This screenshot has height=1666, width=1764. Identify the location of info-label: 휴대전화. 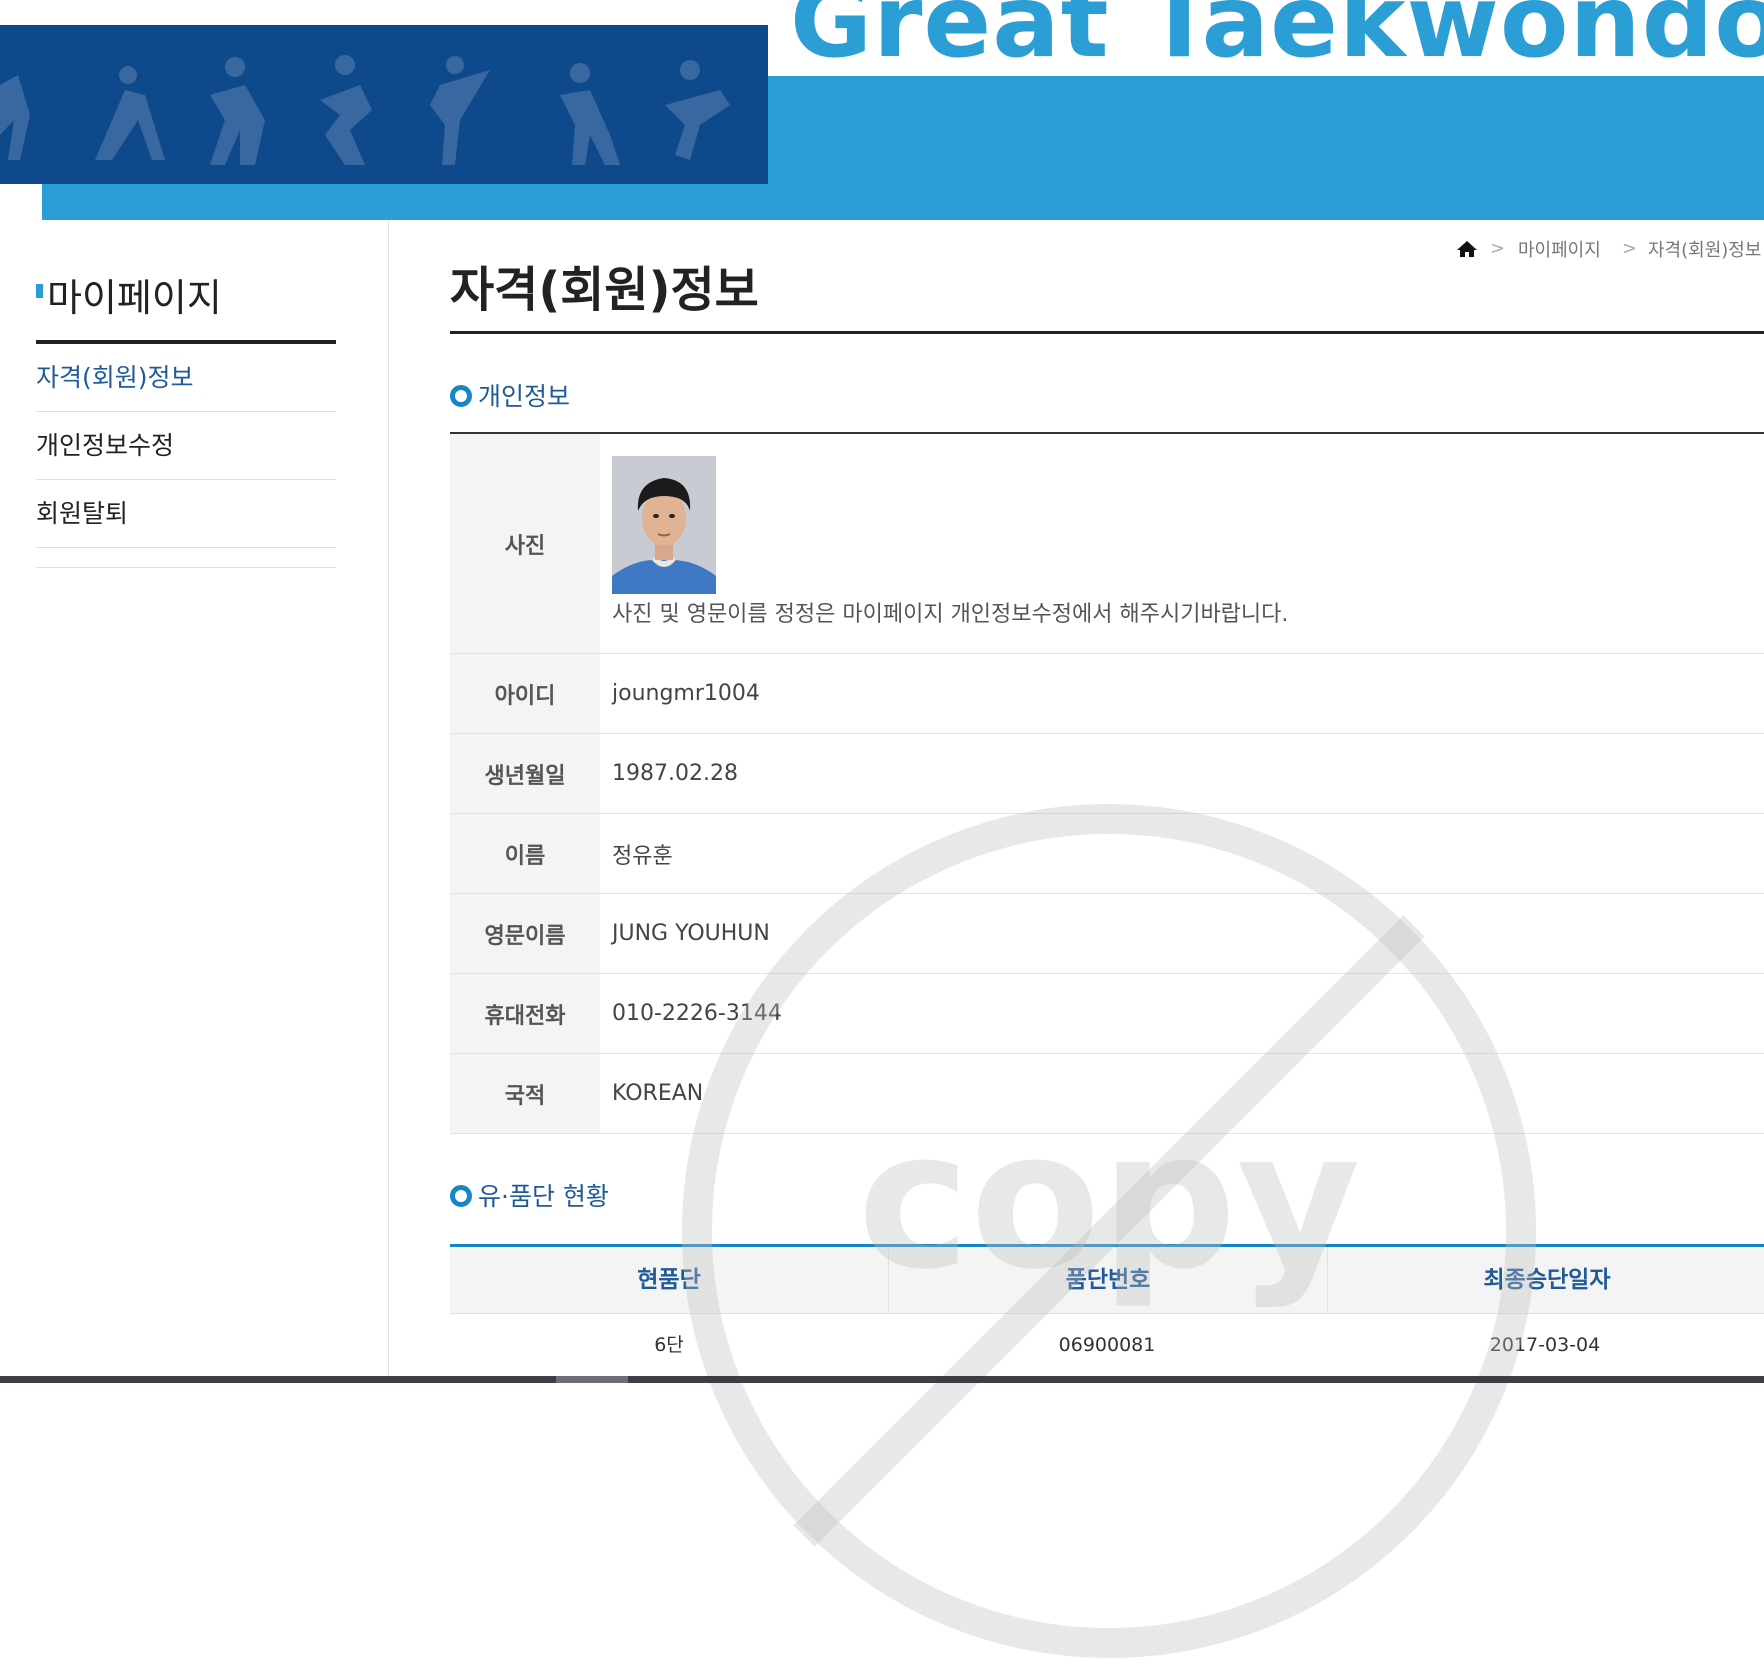
(525, 1013).